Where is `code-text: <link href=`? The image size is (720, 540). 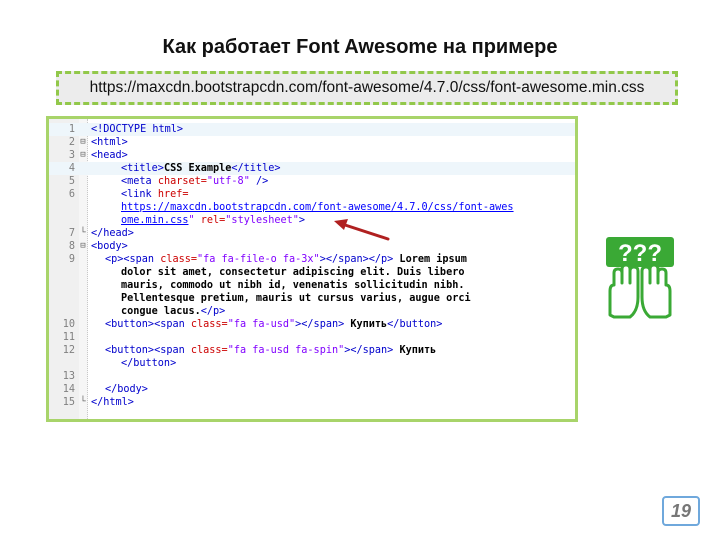 code-text: <link href= is located at coordinates (154, 194).